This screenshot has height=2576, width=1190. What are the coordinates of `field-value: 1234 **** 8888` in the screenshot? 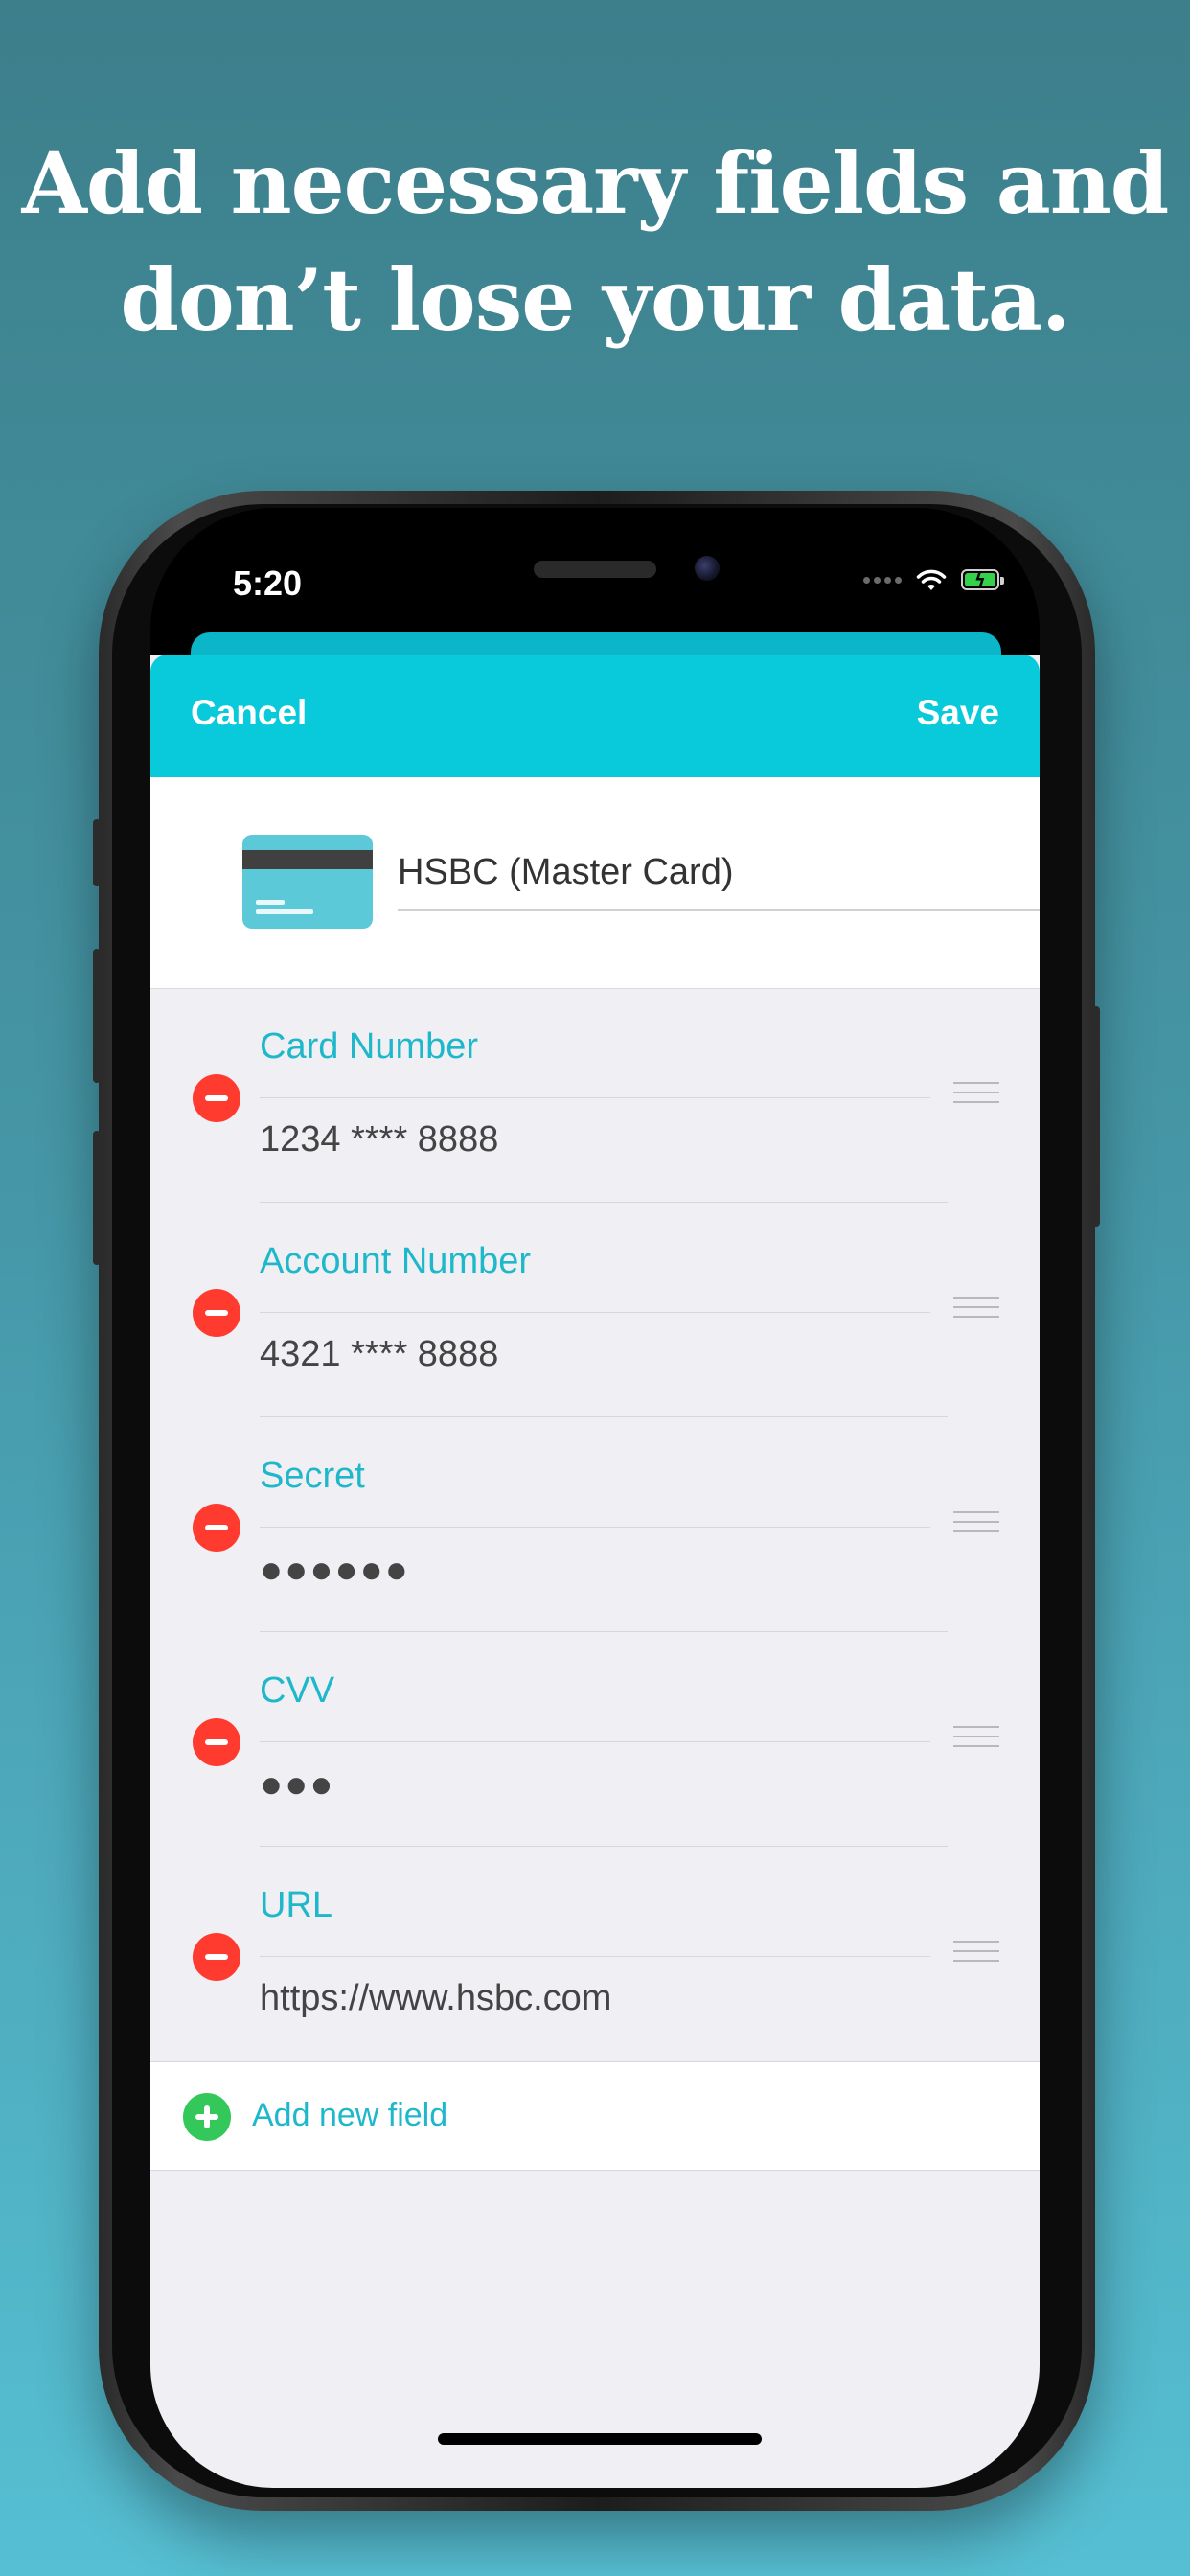 It's located at (379, 1140).